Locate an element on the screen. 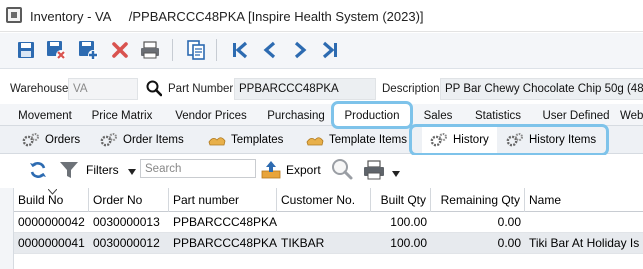 The height and width of the screenshot is (269, 643). part-number-label: Part Number is located at coordinates (201, 89).